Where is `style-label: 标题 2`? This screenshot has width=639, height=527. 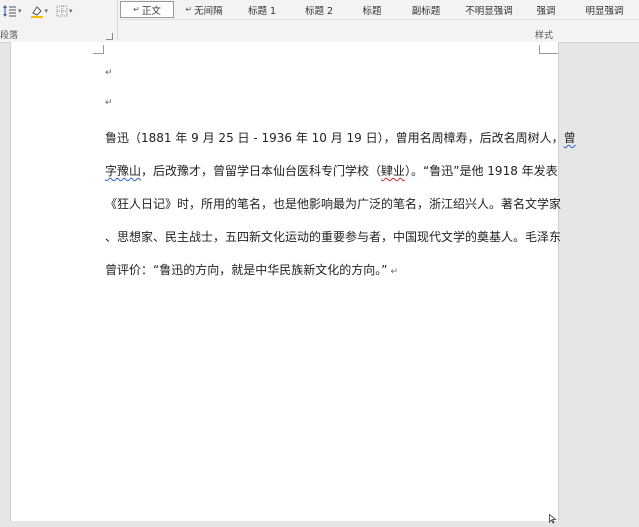
style-label: 标题 2 is located at coordinates (319, 11).